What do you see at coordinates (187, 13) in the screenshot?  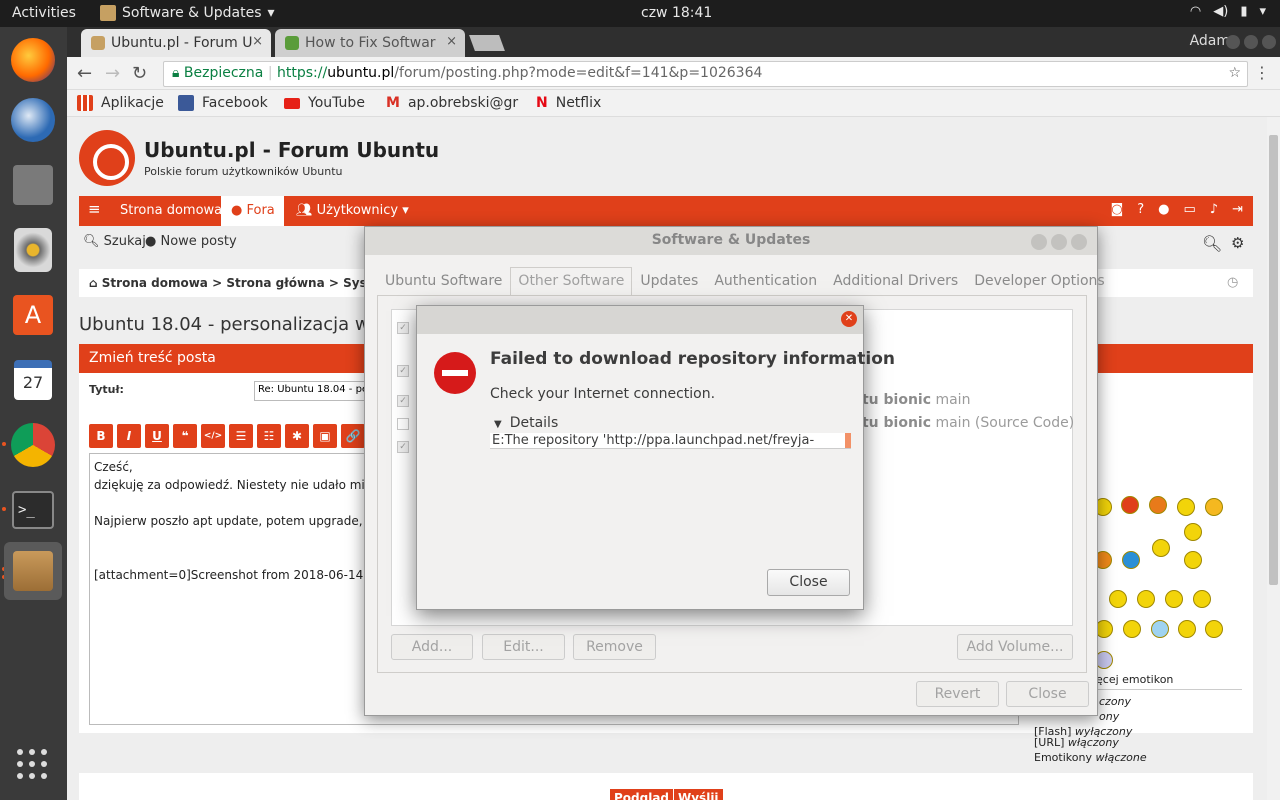 I see `app-menu: Software & Updates ▾` at bounding box center [187, 13].